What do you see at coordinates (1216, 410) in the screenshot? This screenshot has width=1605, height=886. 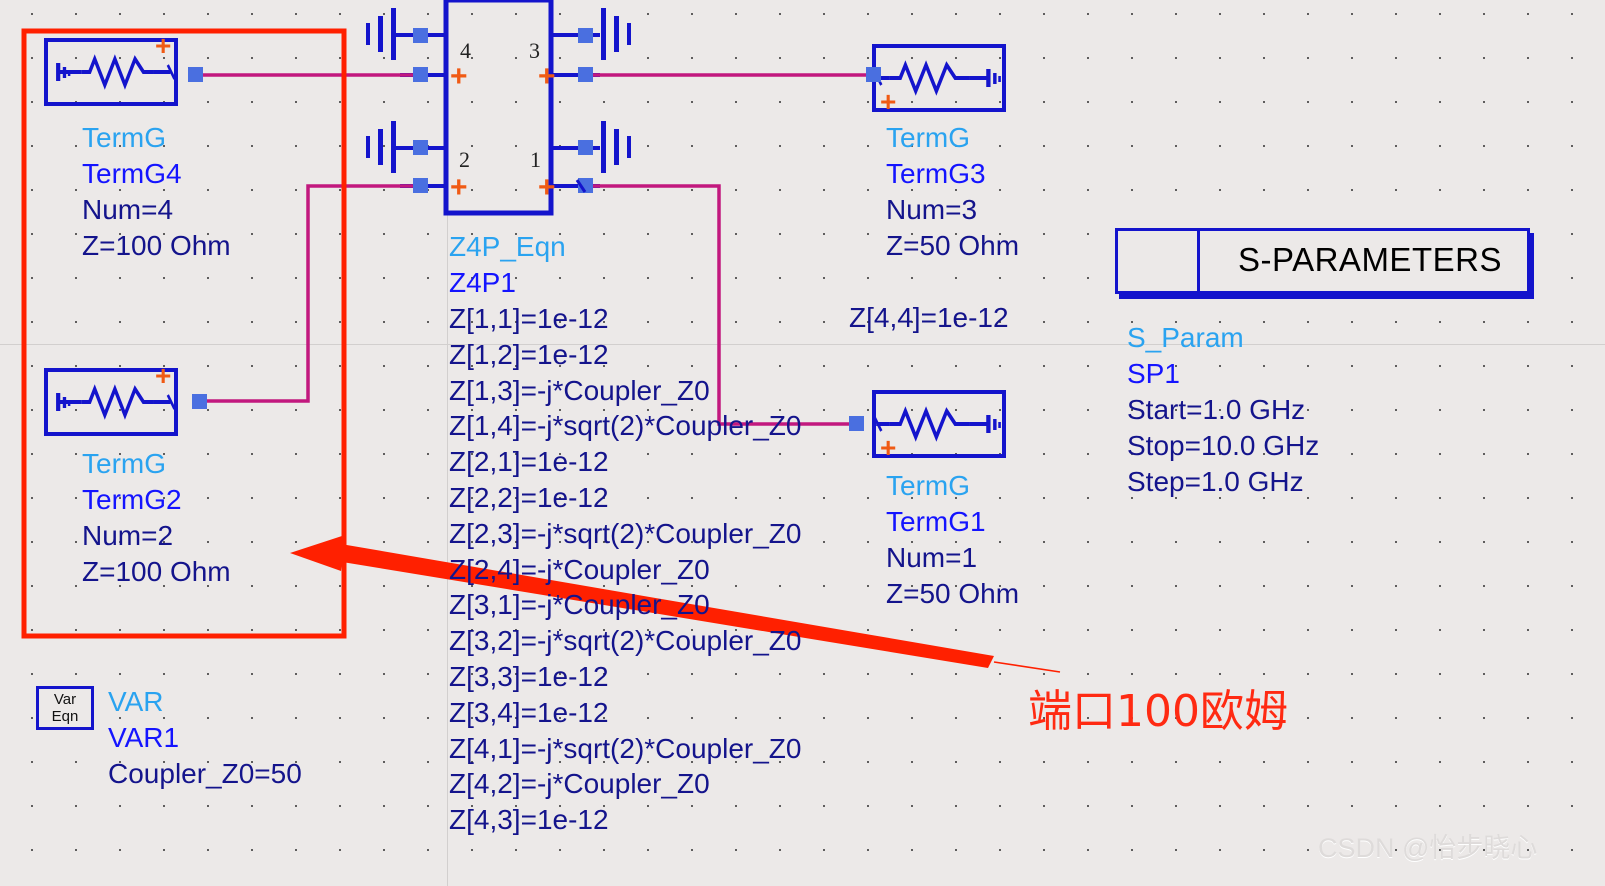 I see `sparam-start-param: Start=1.0 GHz` at bounding box center [1216, 410].